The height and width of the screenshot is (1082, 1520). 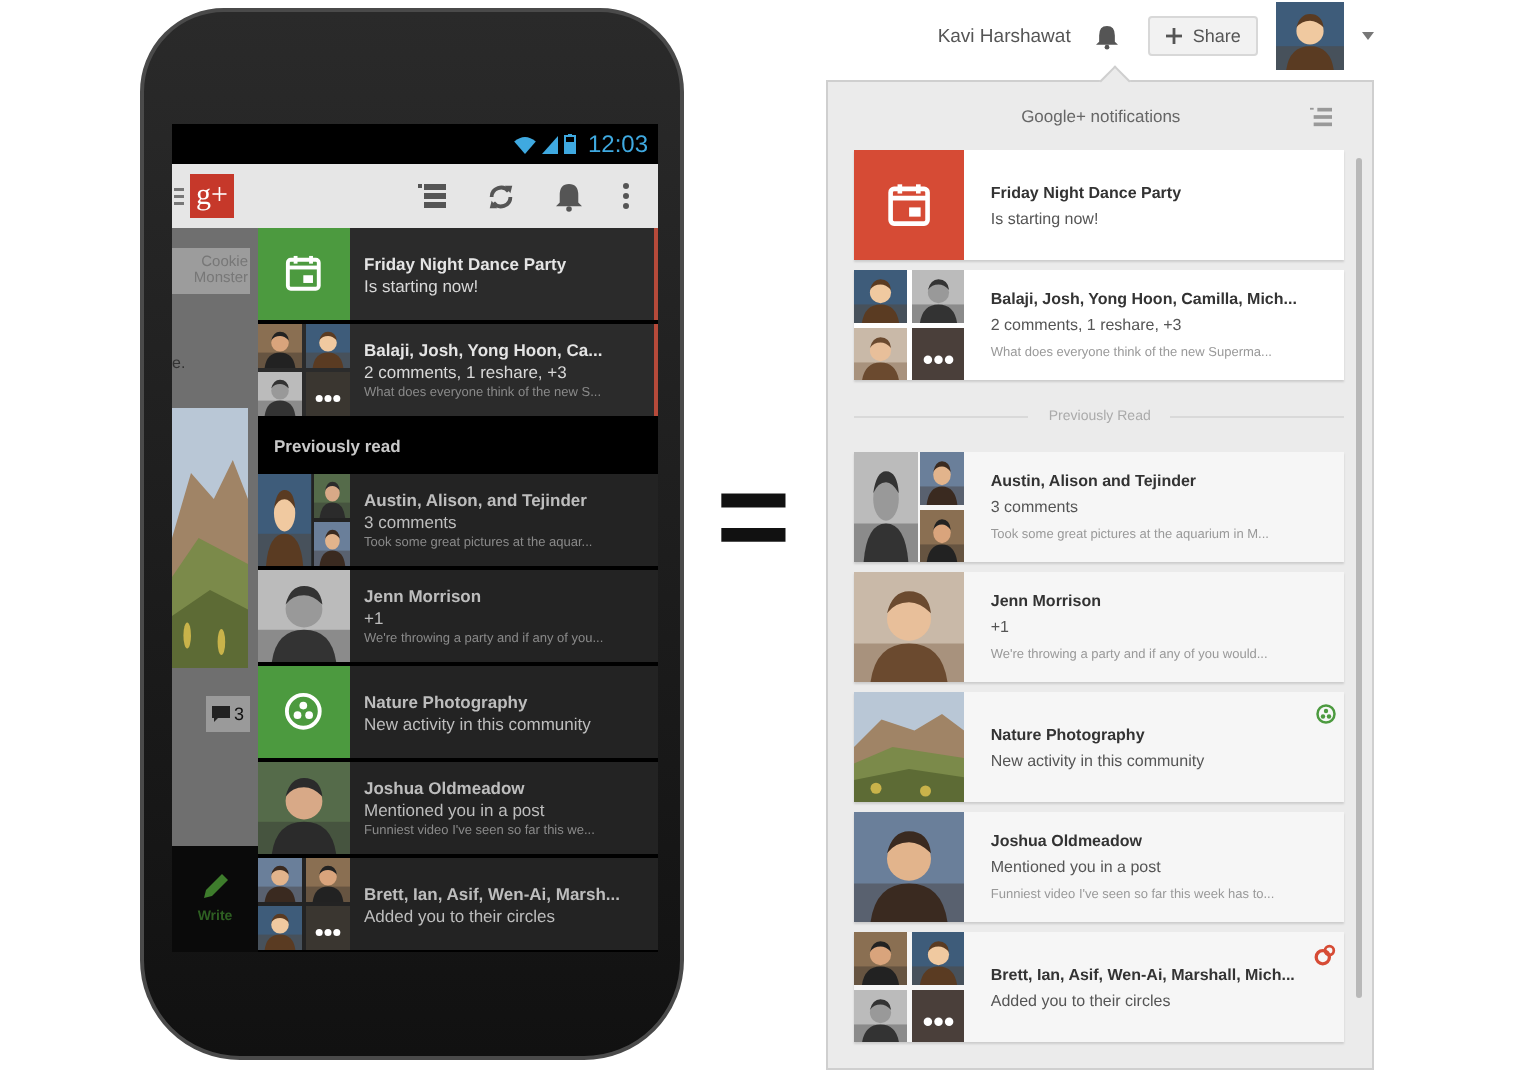 What do you see at coordinates (1368, 36) in the screenshot?
I see `caret-icon` at bounding box center [1368, 36].